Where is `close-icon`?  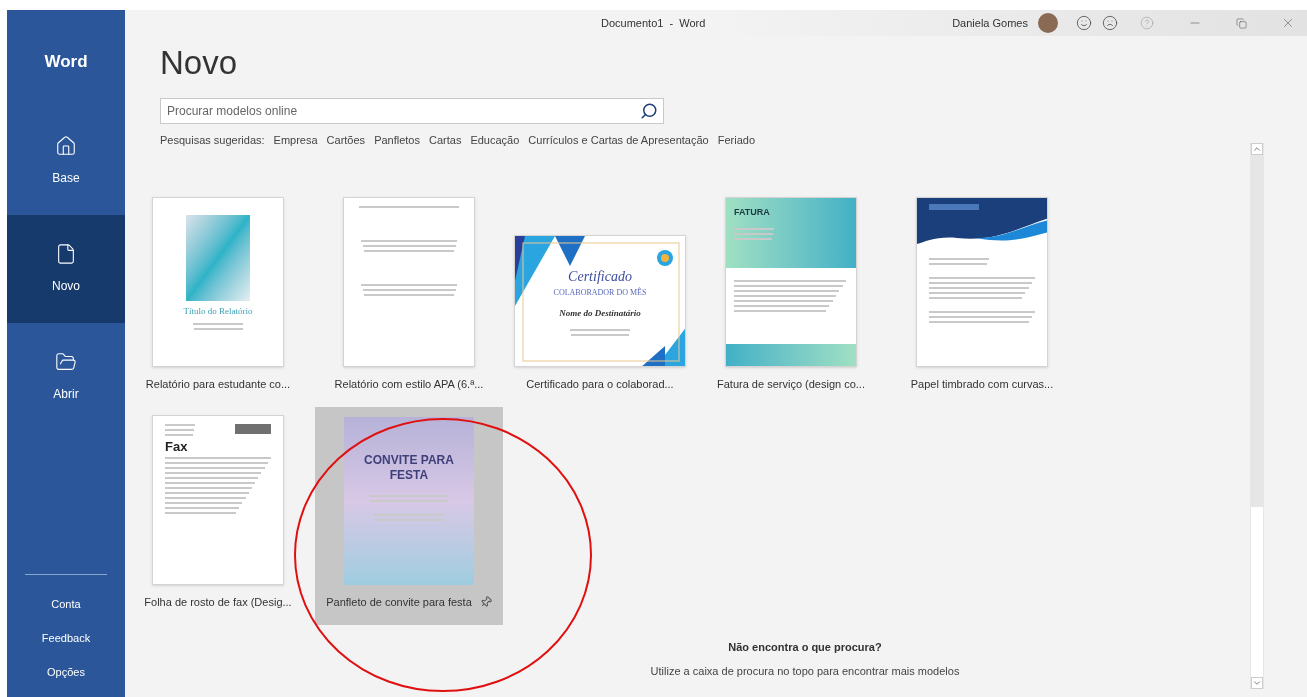 close-icon is located at coordinates (1288, 23).